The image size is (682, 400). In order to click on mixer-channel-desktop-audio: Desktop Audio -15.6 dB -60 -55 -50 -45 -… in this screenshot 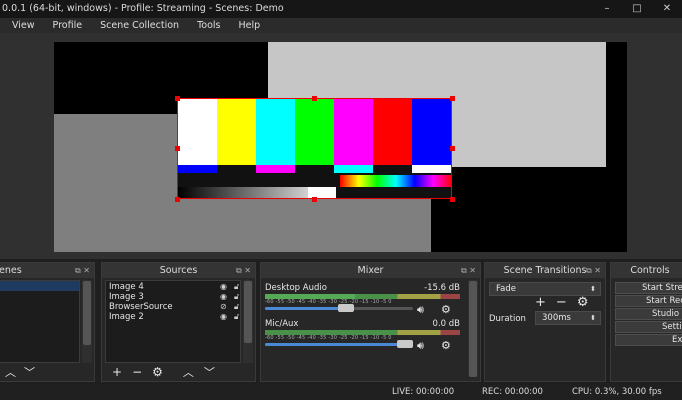, I will do `click(362, 301)`.